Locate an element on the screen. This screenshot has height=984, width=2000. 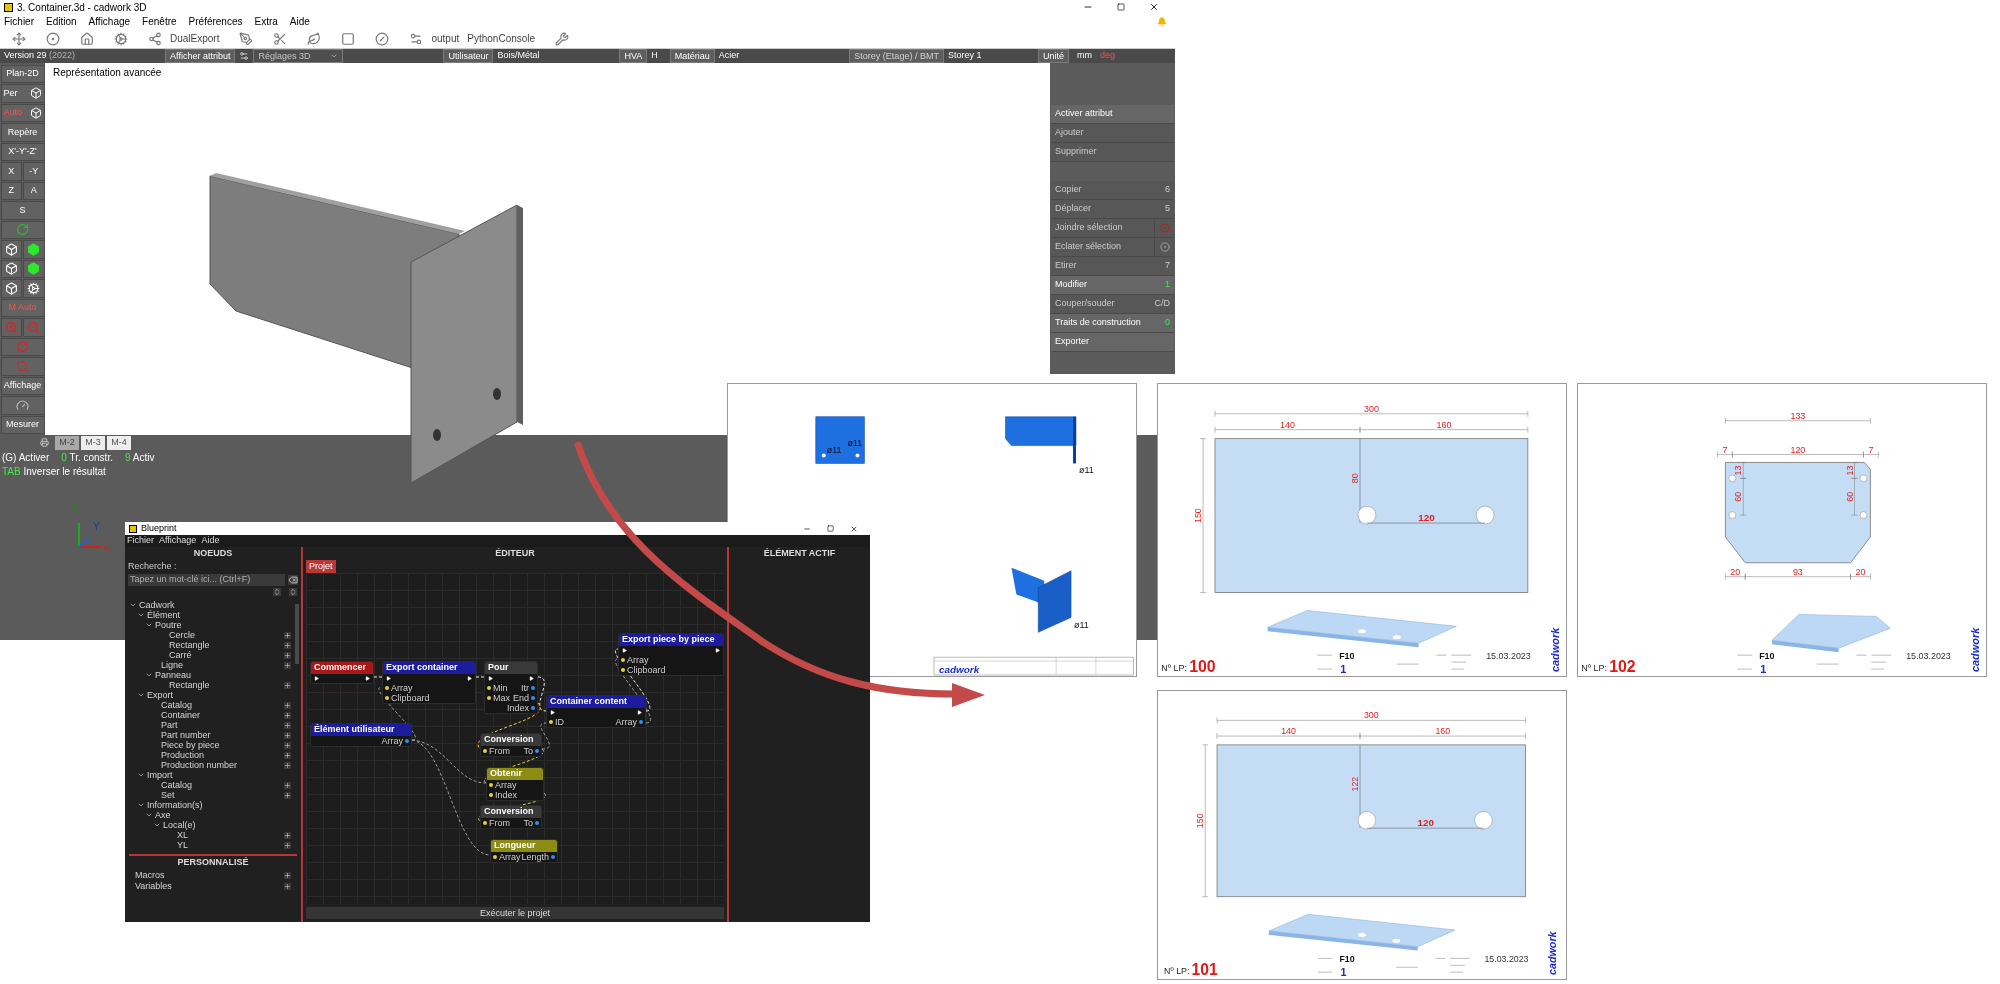
tree-item: Production is located at coordinates (183, 755).